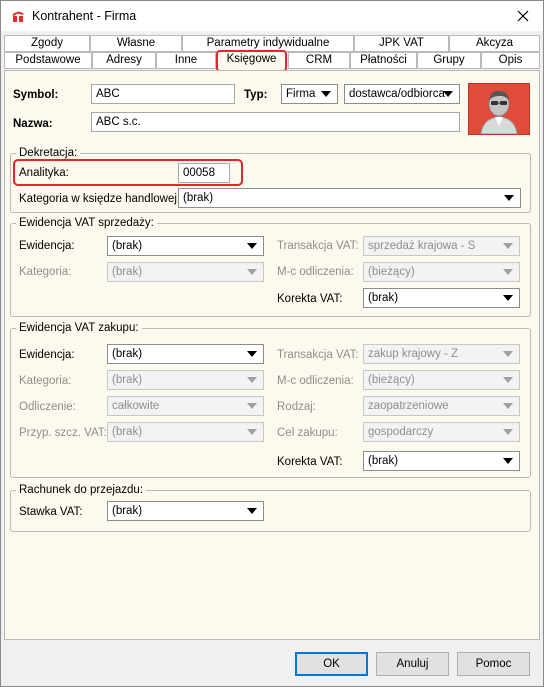 This screenshot has height=687, width=544. What do you see at coordinates (63, 433) in the screenshot?
I see `zak-przyp-label: Przyp. szcz. VAT:` at bounding box center [63, 433].